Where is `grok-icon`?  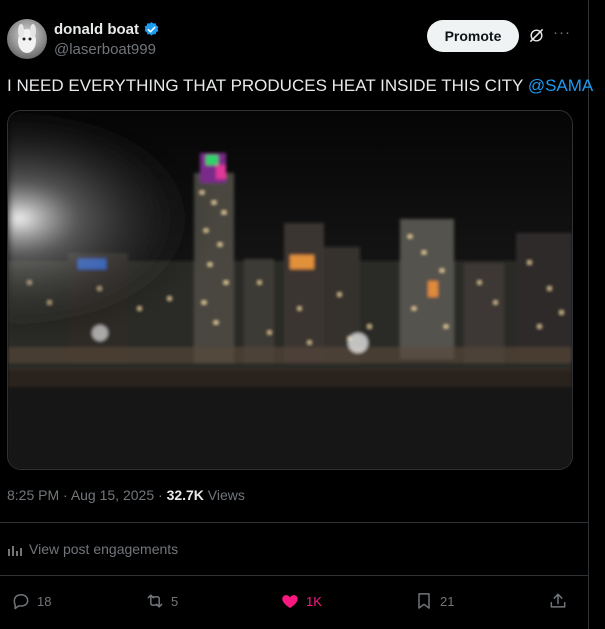 grok-icon is located at coordinates (536, 35).